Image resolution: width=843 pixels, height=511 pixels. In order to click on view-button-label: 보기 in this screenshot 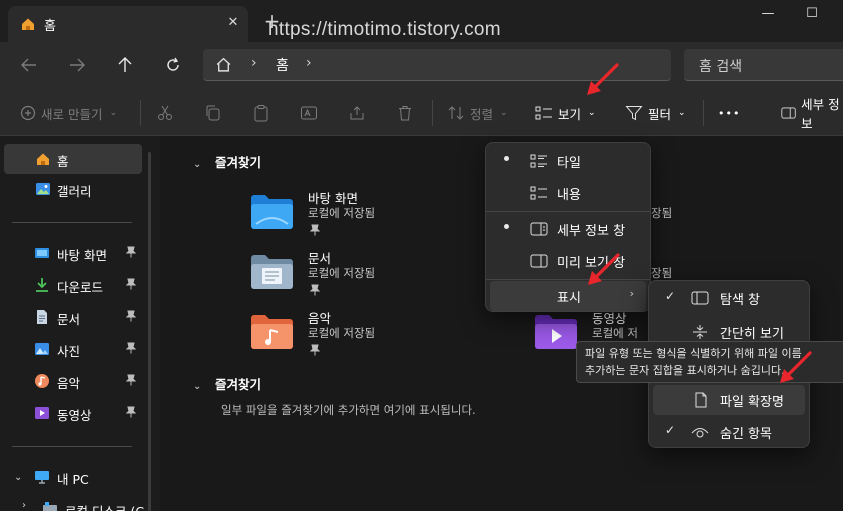, I will do `click(570, 114)`.